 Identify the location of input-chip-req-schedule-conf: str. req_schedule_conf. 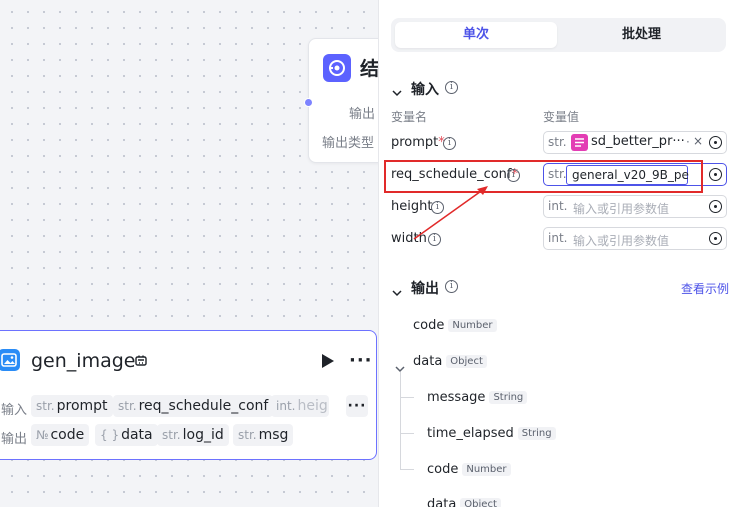
(193, 406).